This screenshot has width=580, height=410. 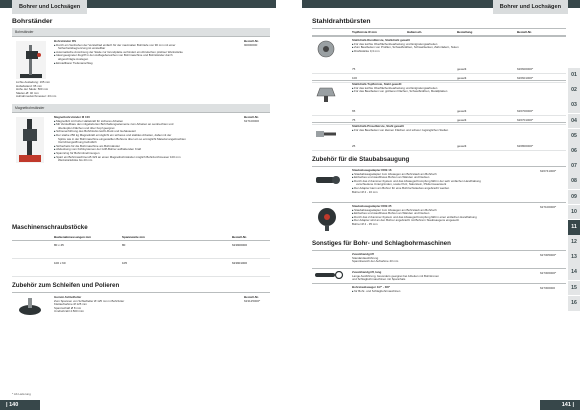 I want to click on th-spannweite: Spannweite mm, so click(x=133, y=237).